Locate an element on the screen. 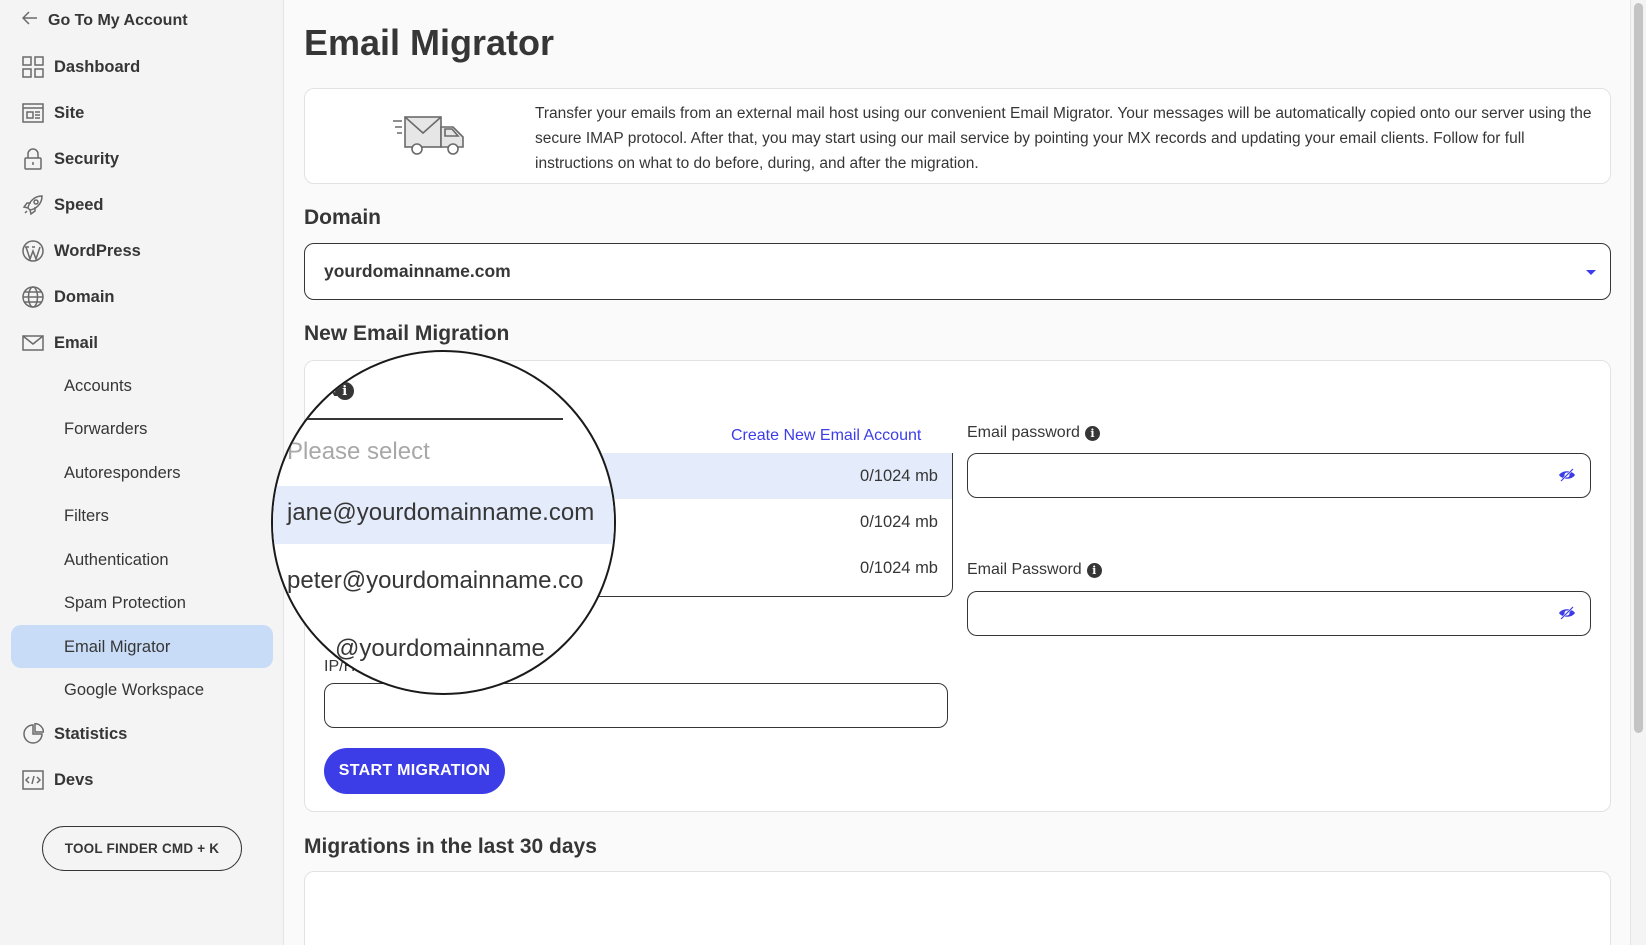 This screenshot has height=945, width=1646. create-email-account-link: Create New Email Account is located at coordinates (826, 436).